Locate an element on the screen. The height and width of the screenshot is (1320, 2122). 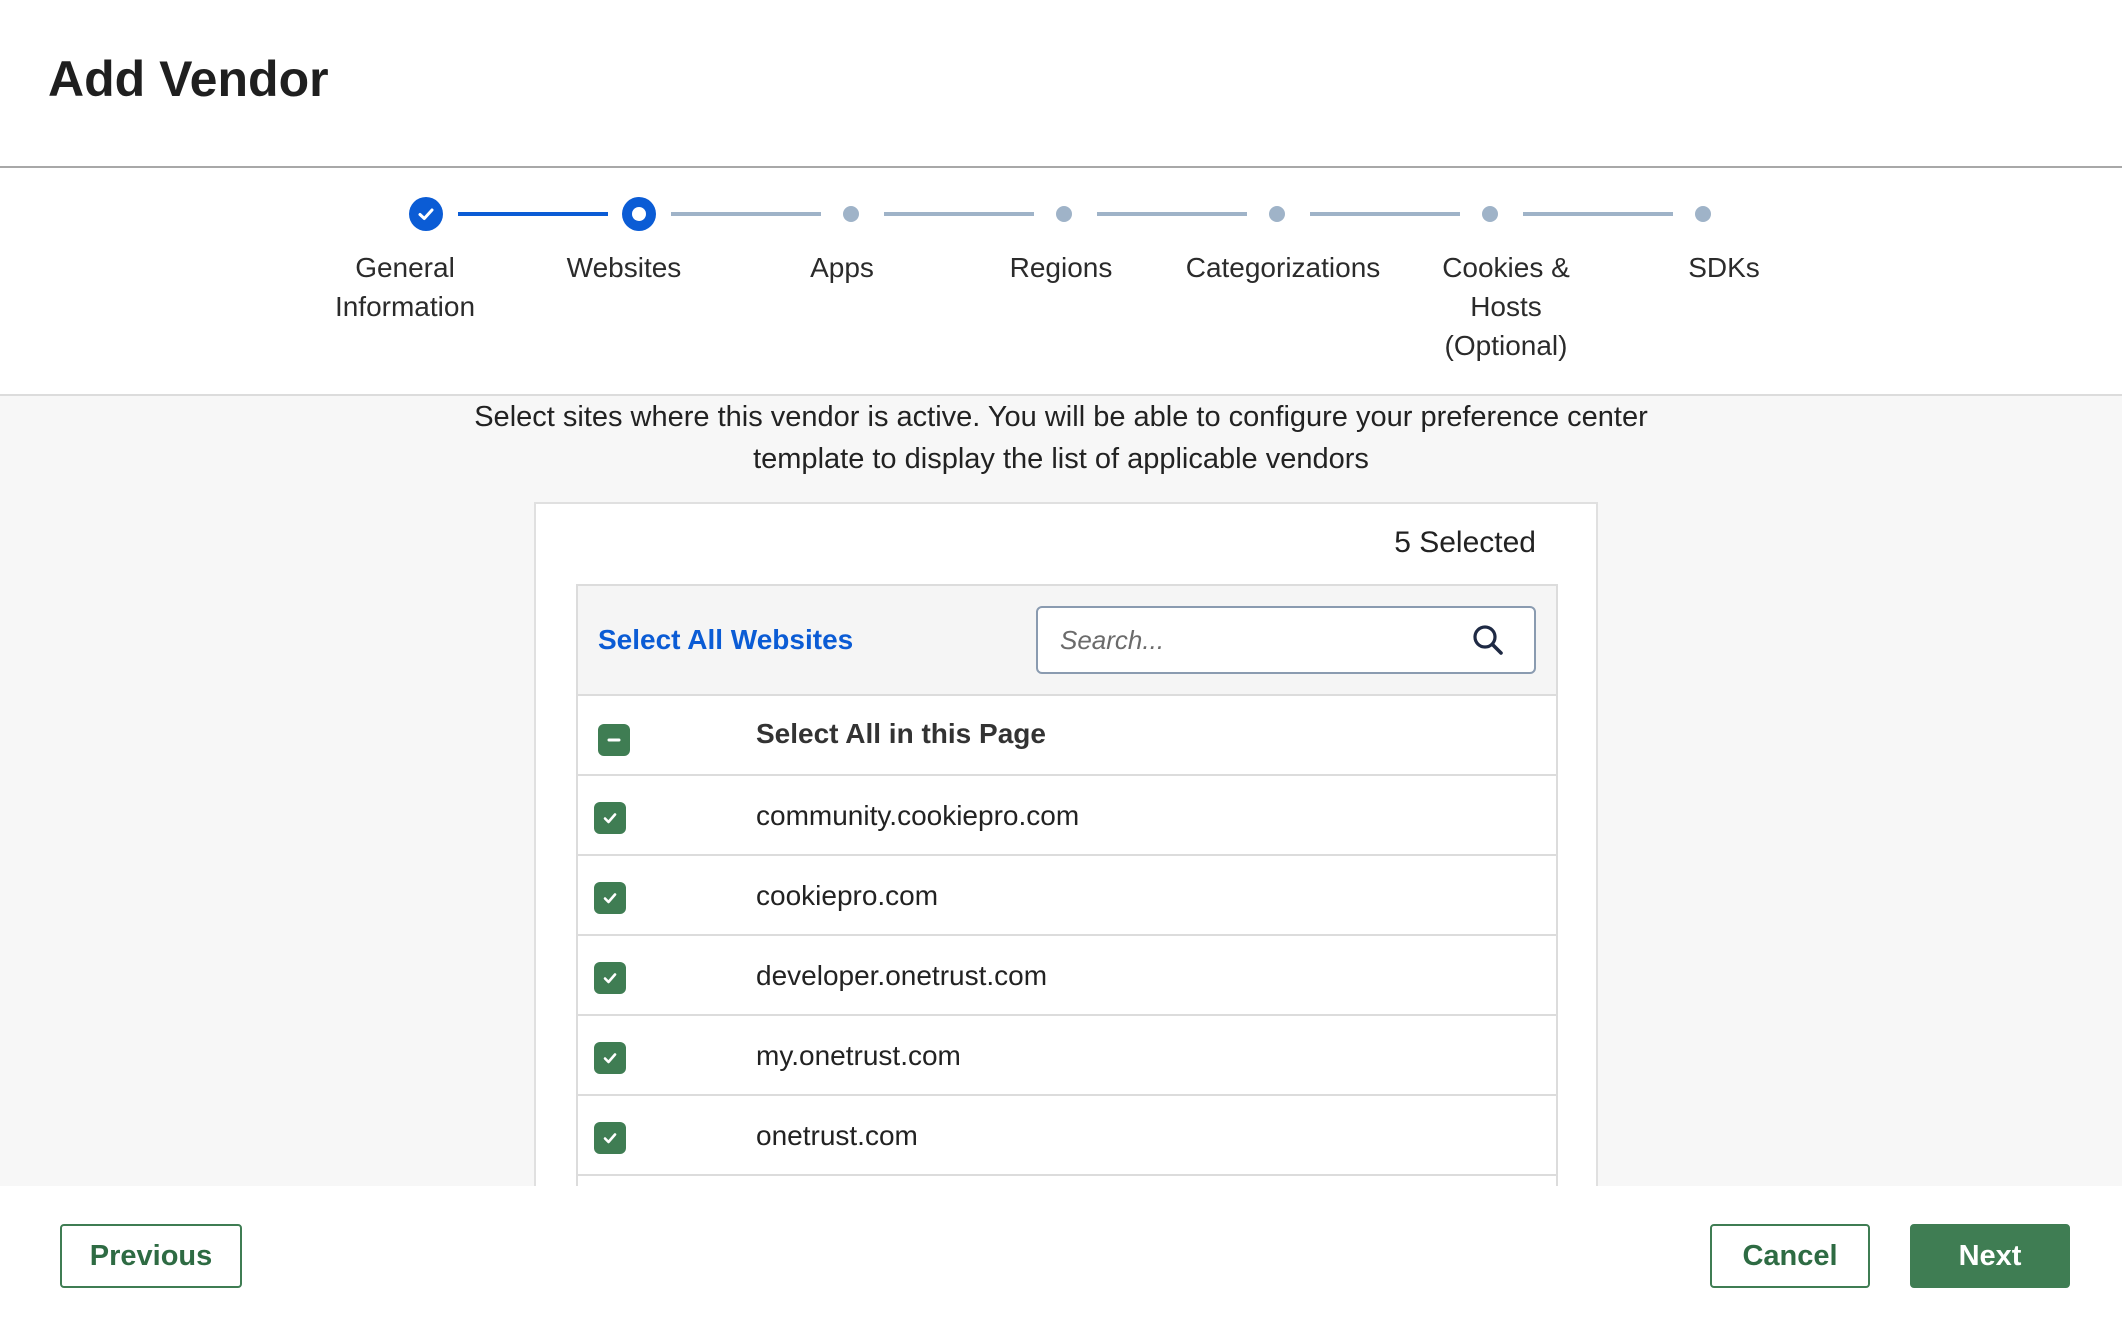
search-box is located at coordinates (1286, 640).